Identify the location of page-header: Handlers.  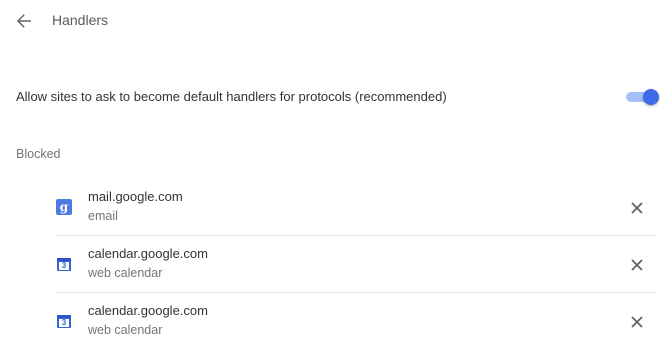
(335, 21).